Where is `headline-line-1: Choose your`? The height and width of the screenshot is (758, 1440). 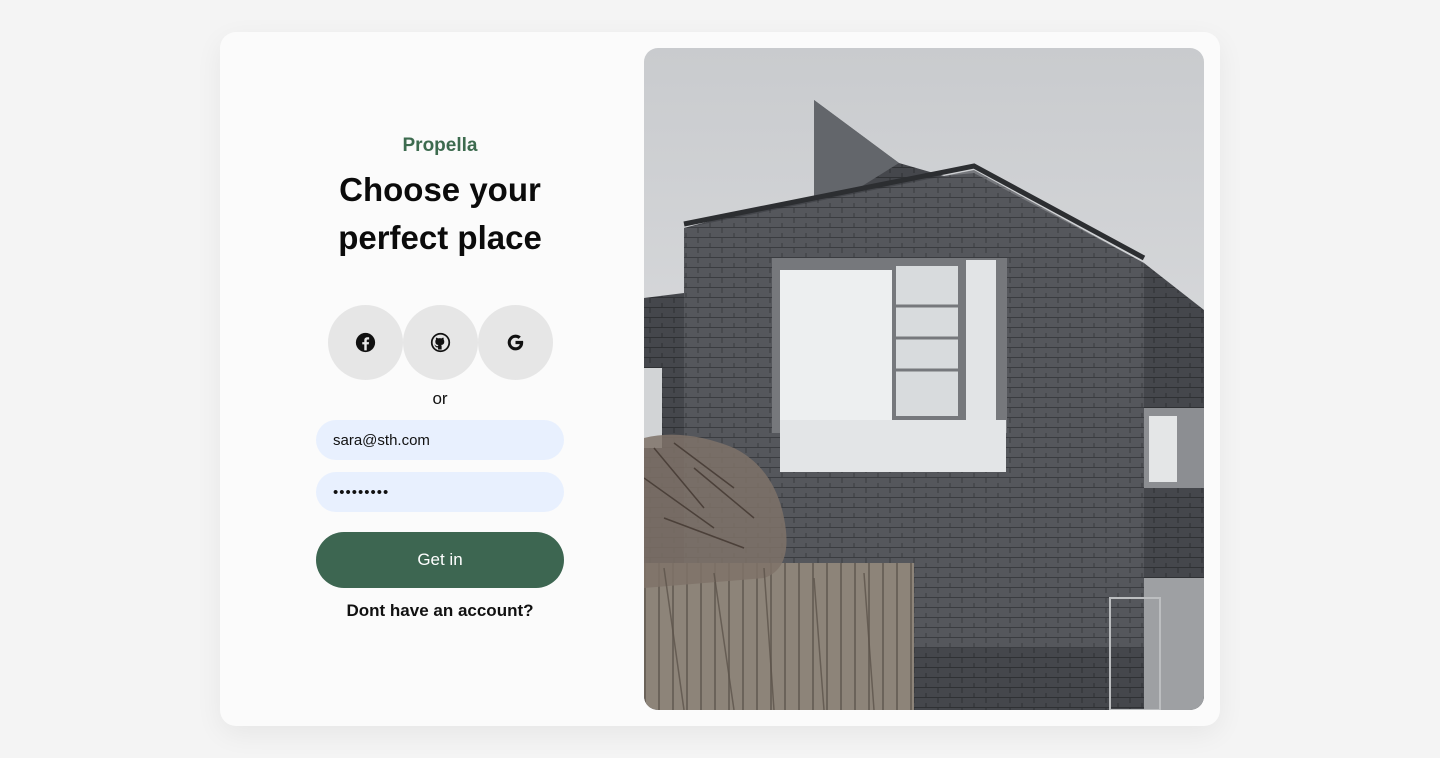 headline-line-1: Choose your is located at coordinates (440, 189).